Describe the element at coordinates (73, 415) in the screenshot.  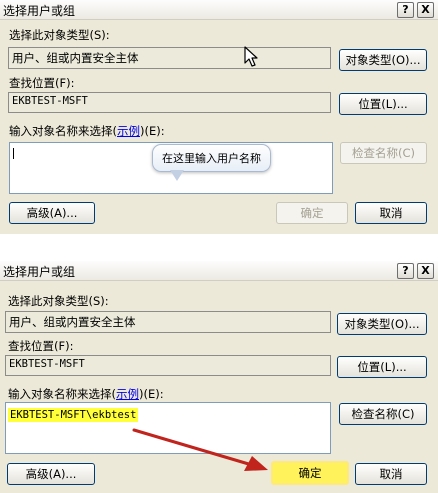
I see `object-names-value: EKBTEST-MSFT\ekbtest` at that location.